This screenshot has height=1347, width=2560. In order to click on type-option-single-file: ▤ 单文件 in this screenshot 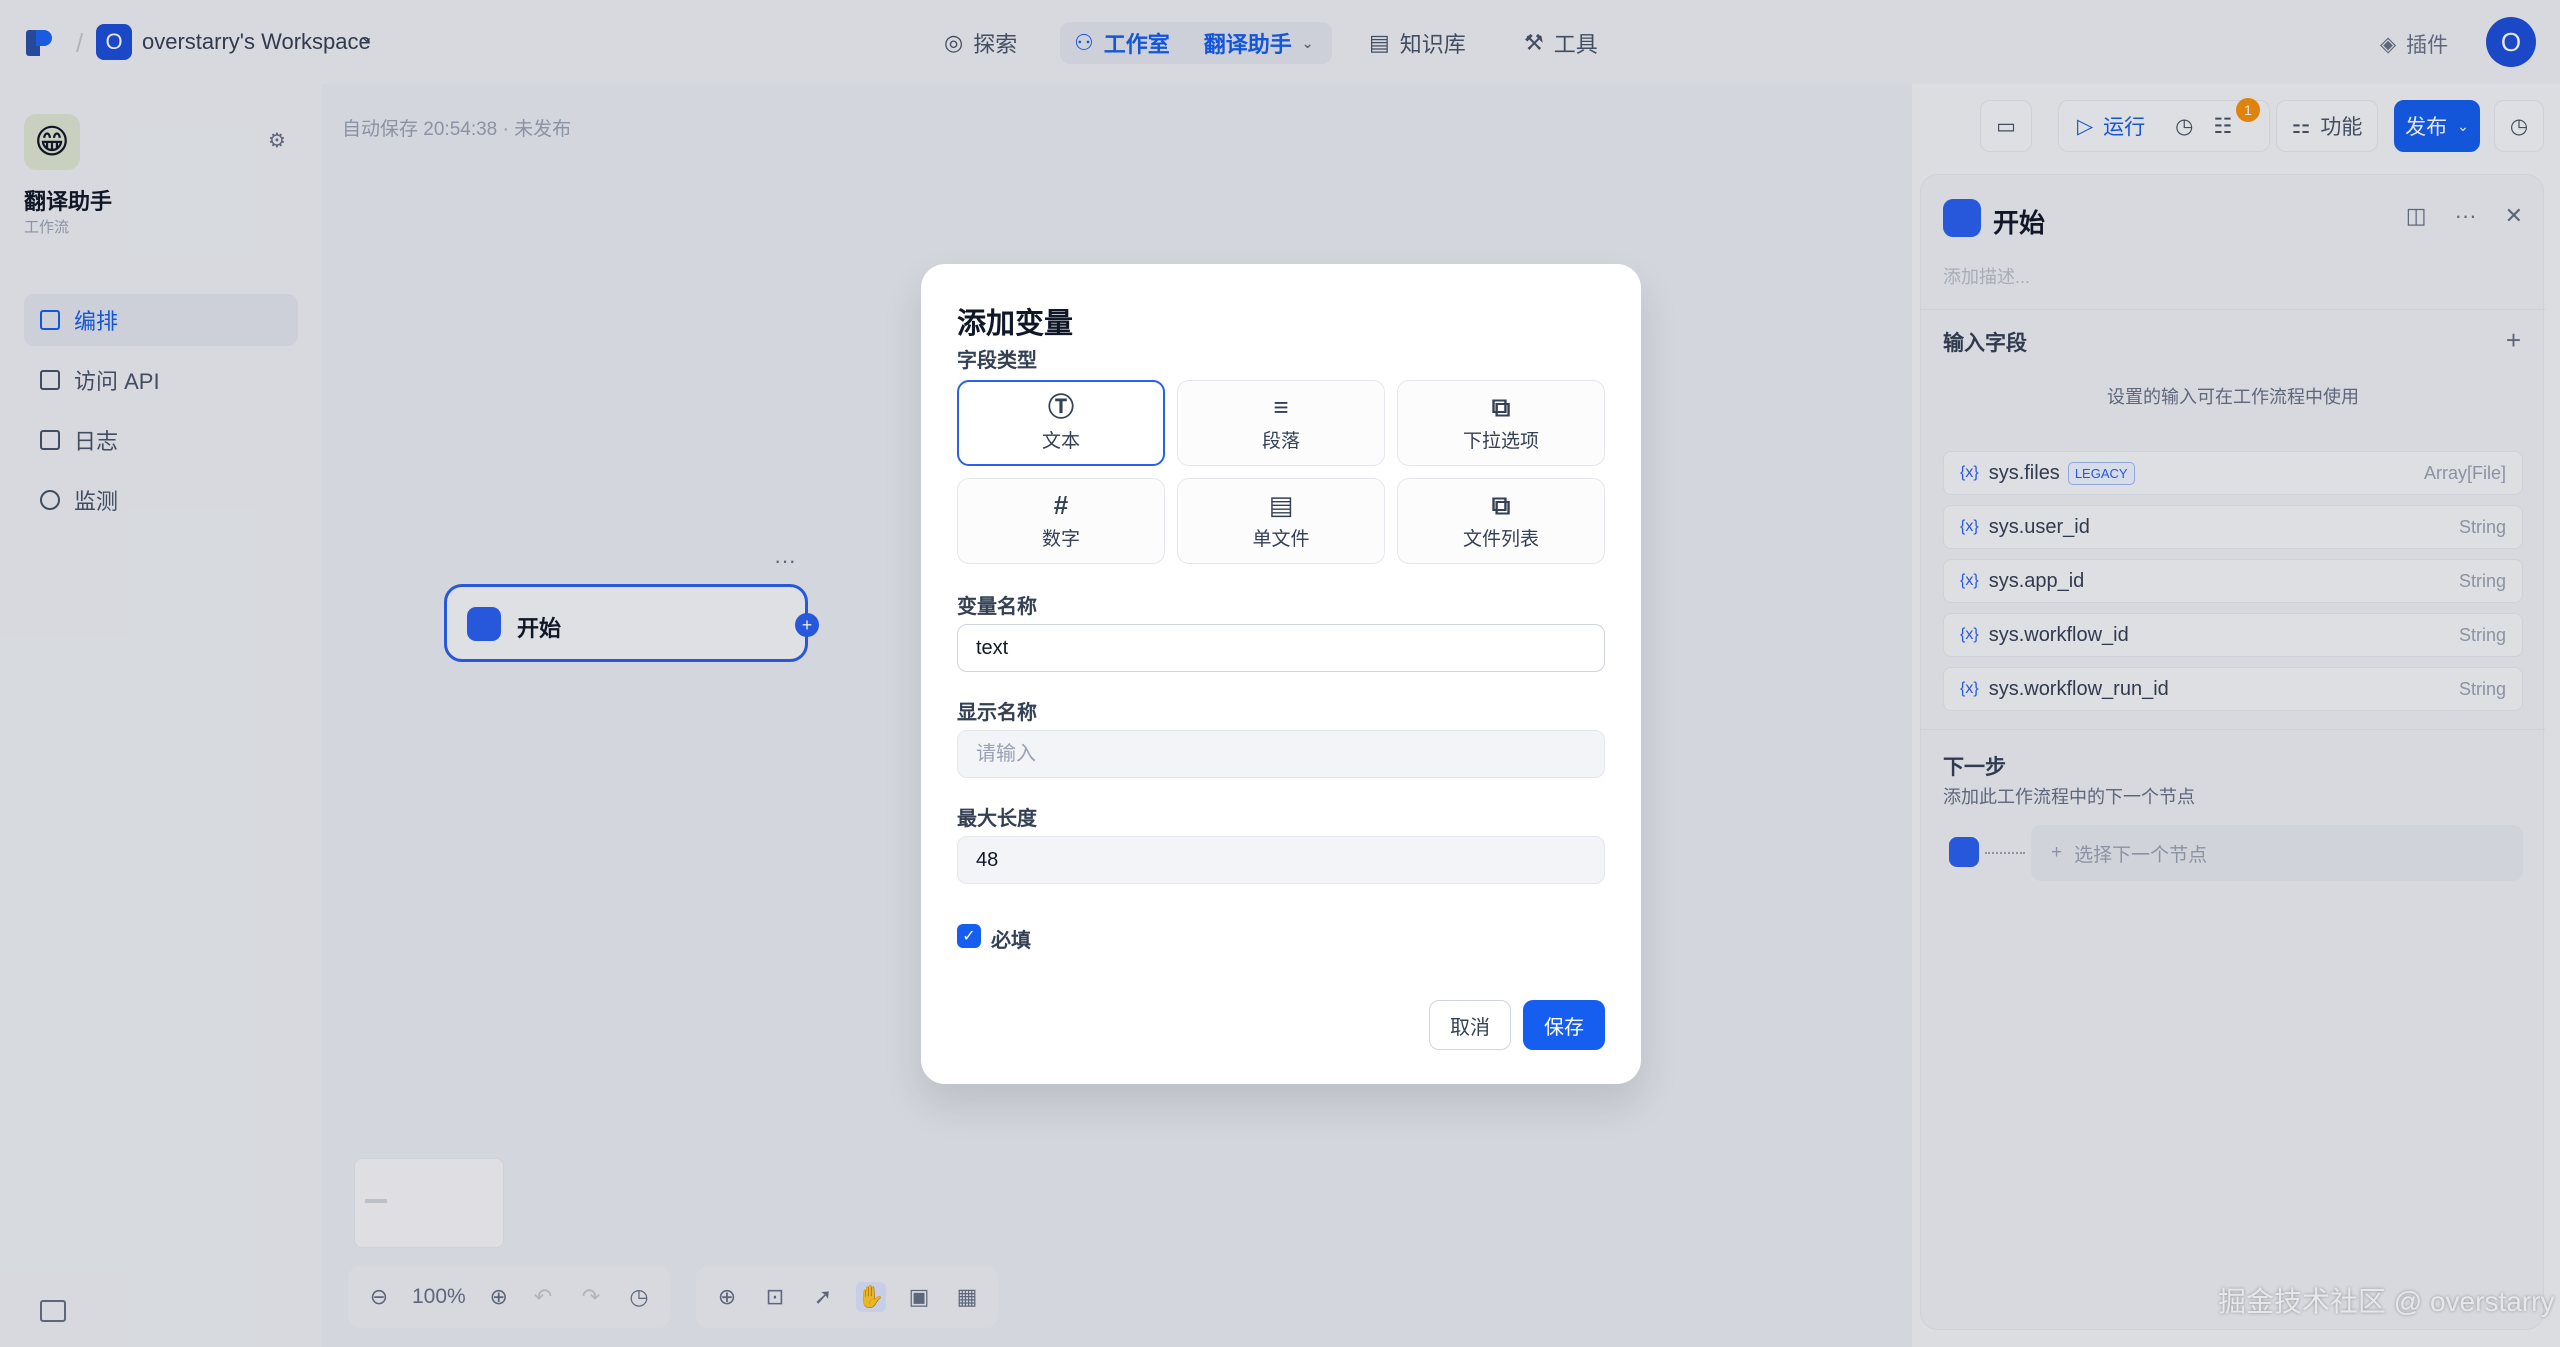, I will do `click(1281, 521)`.